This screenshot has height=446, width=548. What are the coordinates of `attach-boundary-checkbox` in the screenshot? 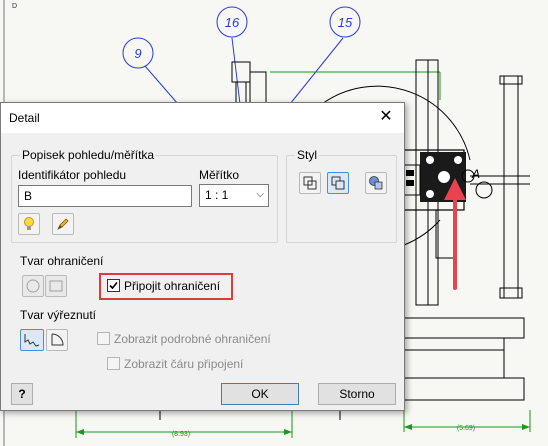 It's located at (113, 285).